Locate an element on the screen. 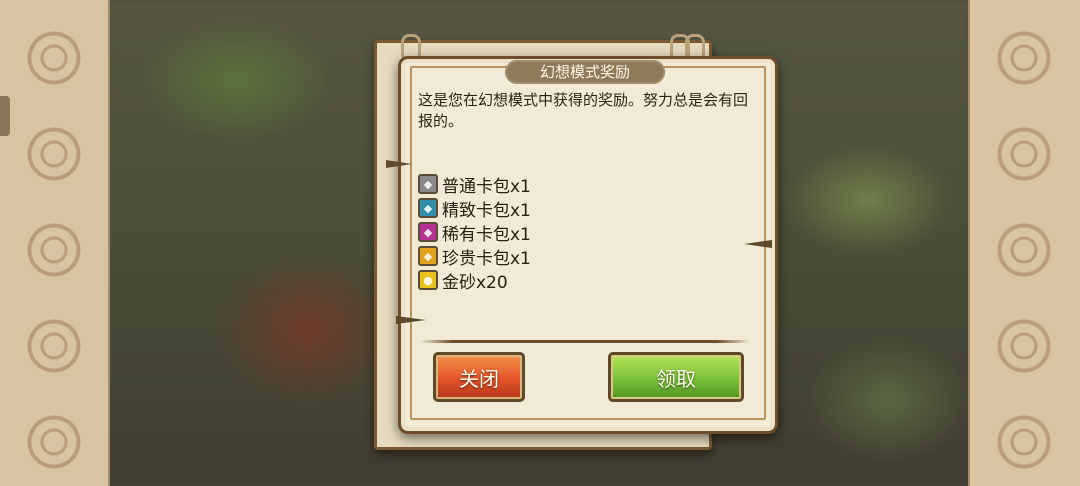 This screenshot has height=486, width=1080. claim-button: 领取 is located at coordinates (676, 377).